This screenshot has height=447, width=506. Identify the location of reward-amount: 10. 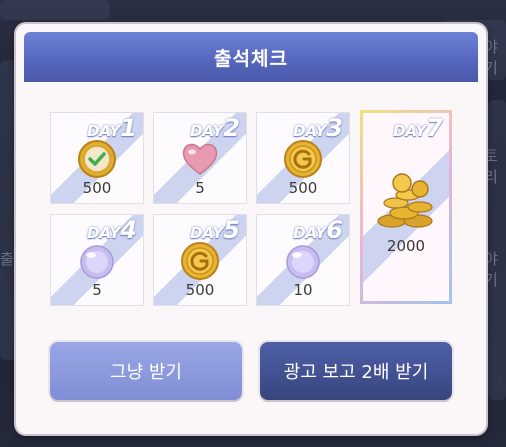
(303, 290).